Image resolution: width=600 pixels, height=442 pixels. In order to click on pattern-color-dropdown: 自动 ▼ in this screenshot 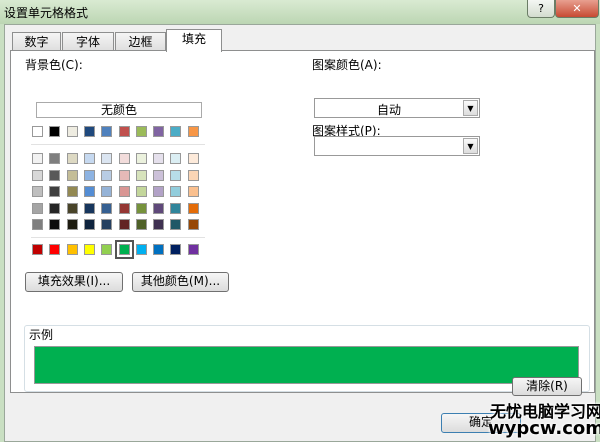, I will do `click(397, 108)`.